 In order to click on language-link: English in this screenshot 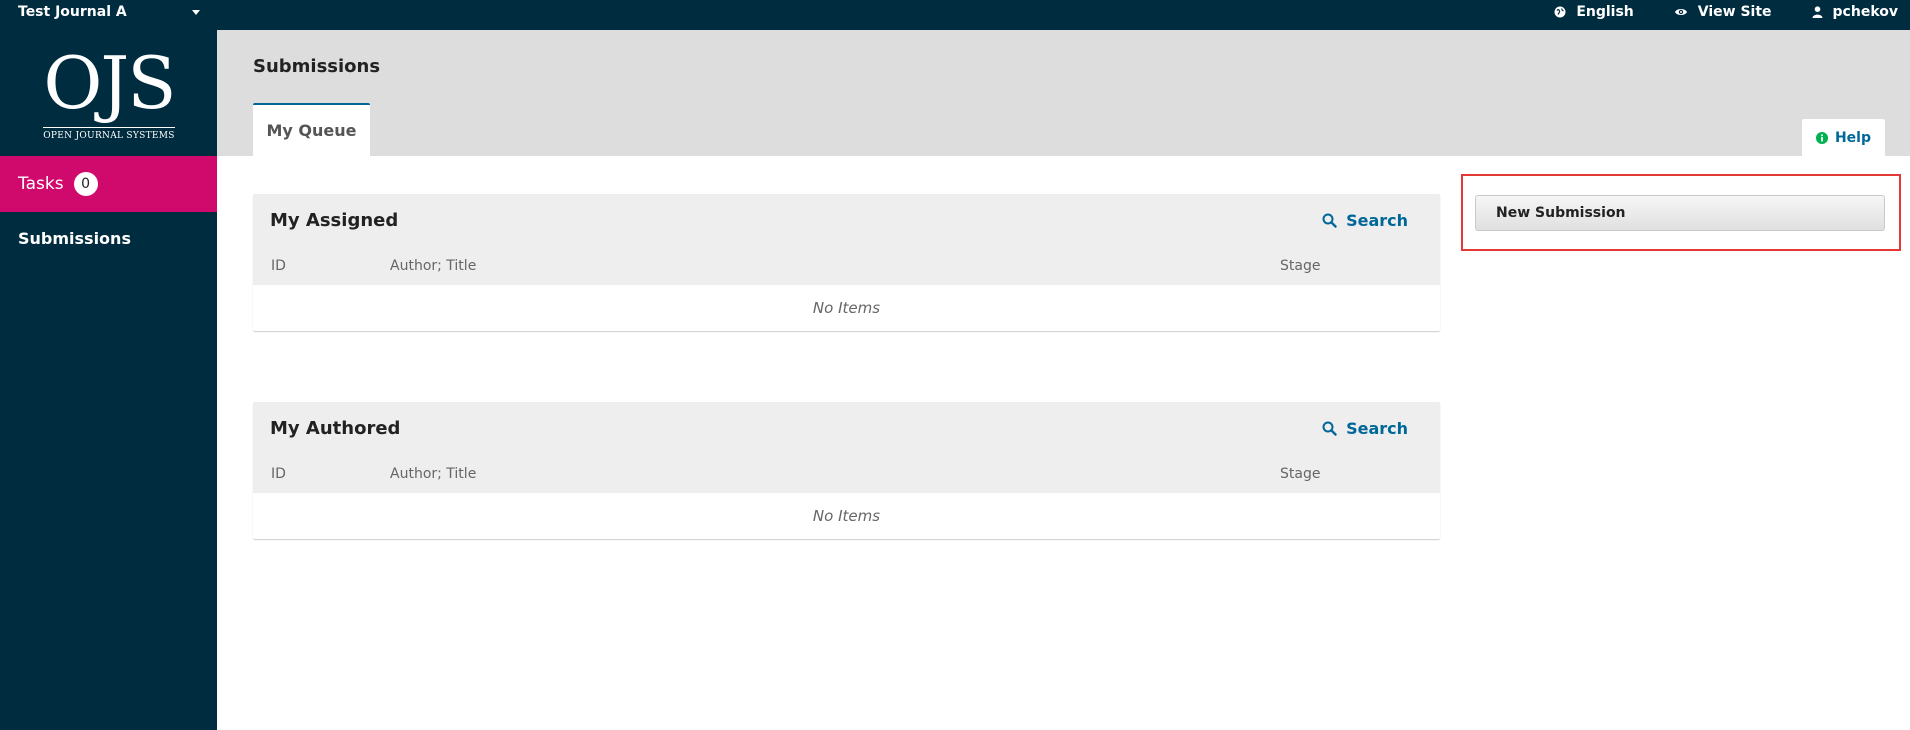, I will do `click(1594, 12)`.